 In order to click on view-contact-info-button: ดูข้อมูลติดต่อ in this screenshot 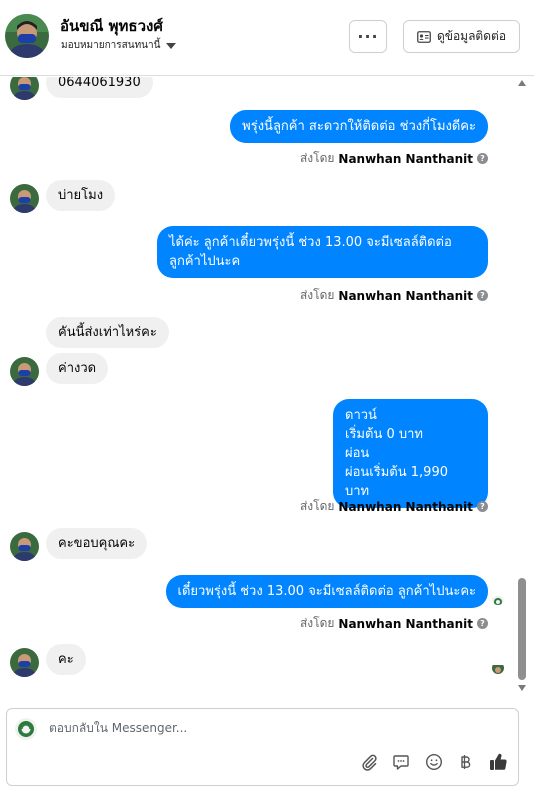, I will do `click(461, 36)`.